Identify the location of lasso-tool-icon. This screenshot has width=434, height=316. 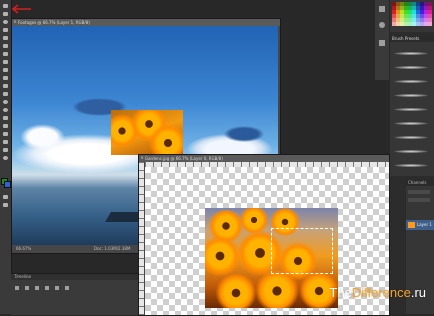
(5, 22).